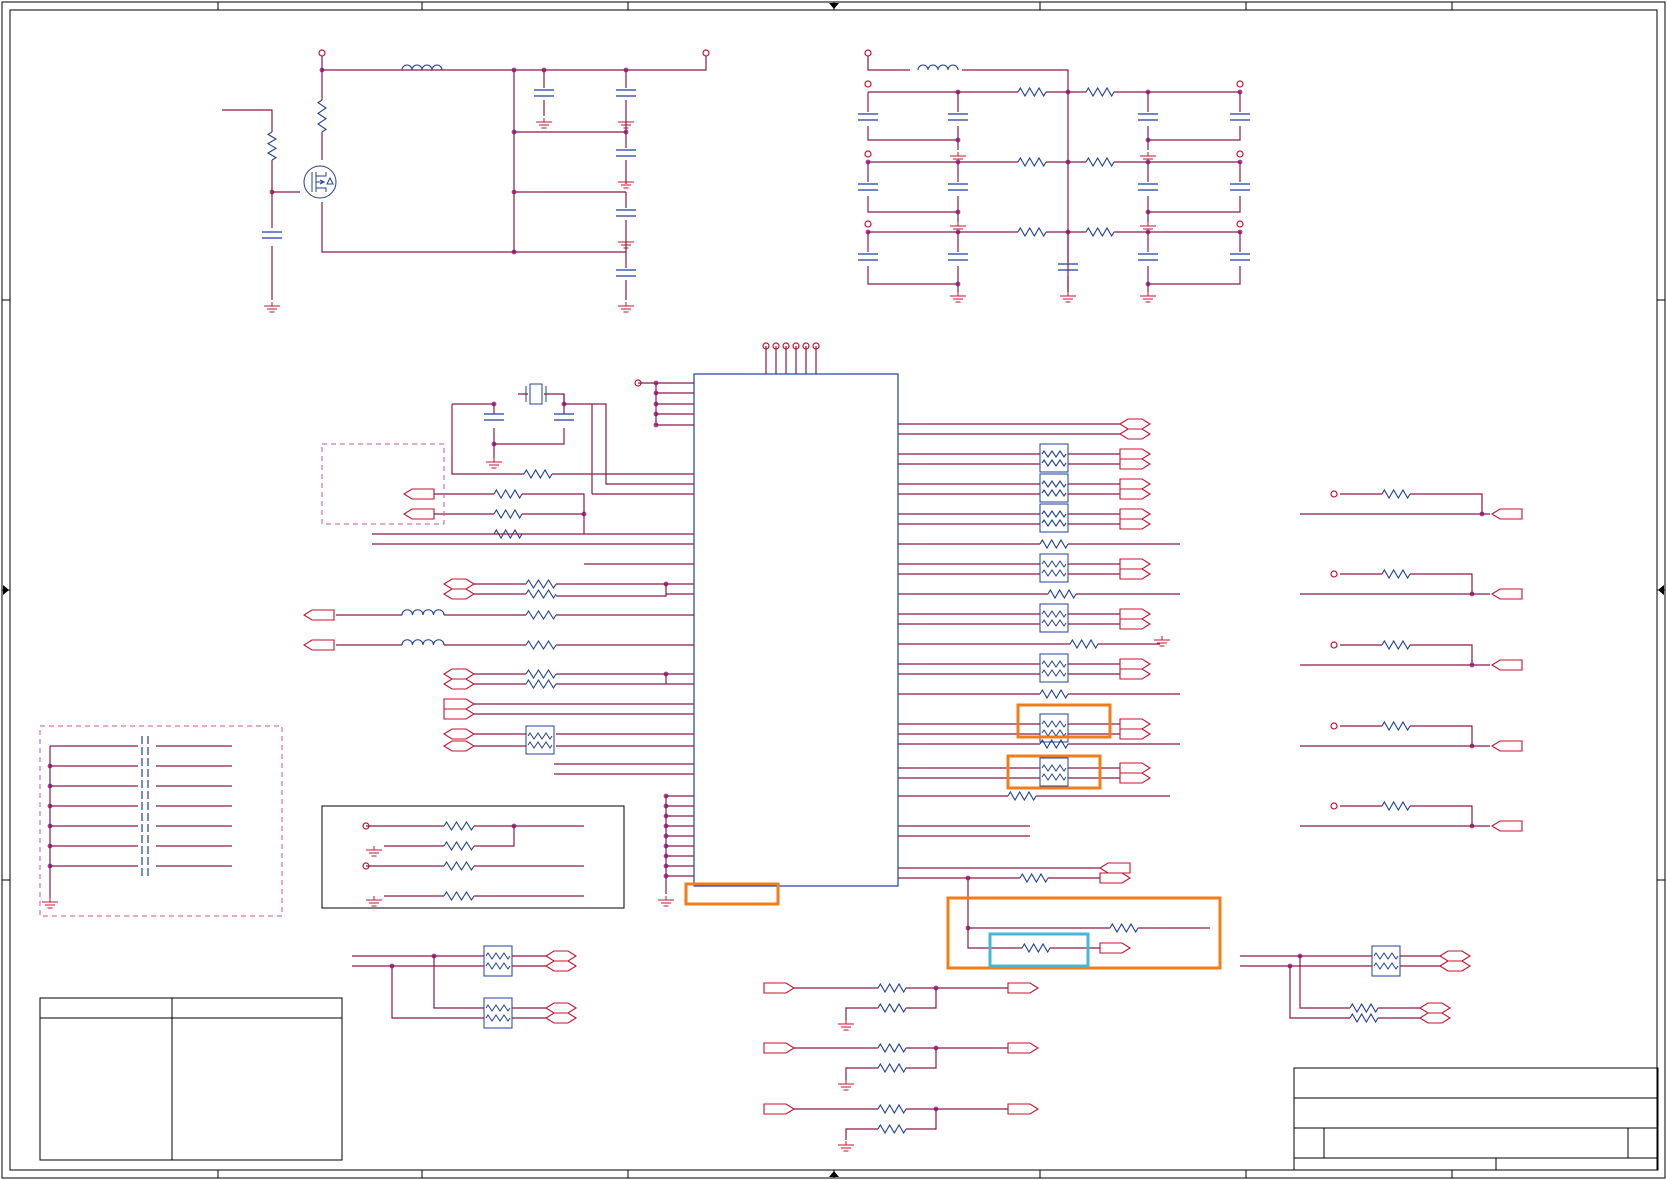 Image resolution: width=1667 pixels, height=1180 pixels. What do you see at coordinates (796, 630) in the screenshot?
I see `main-ic` at bounding box center [796, 630].